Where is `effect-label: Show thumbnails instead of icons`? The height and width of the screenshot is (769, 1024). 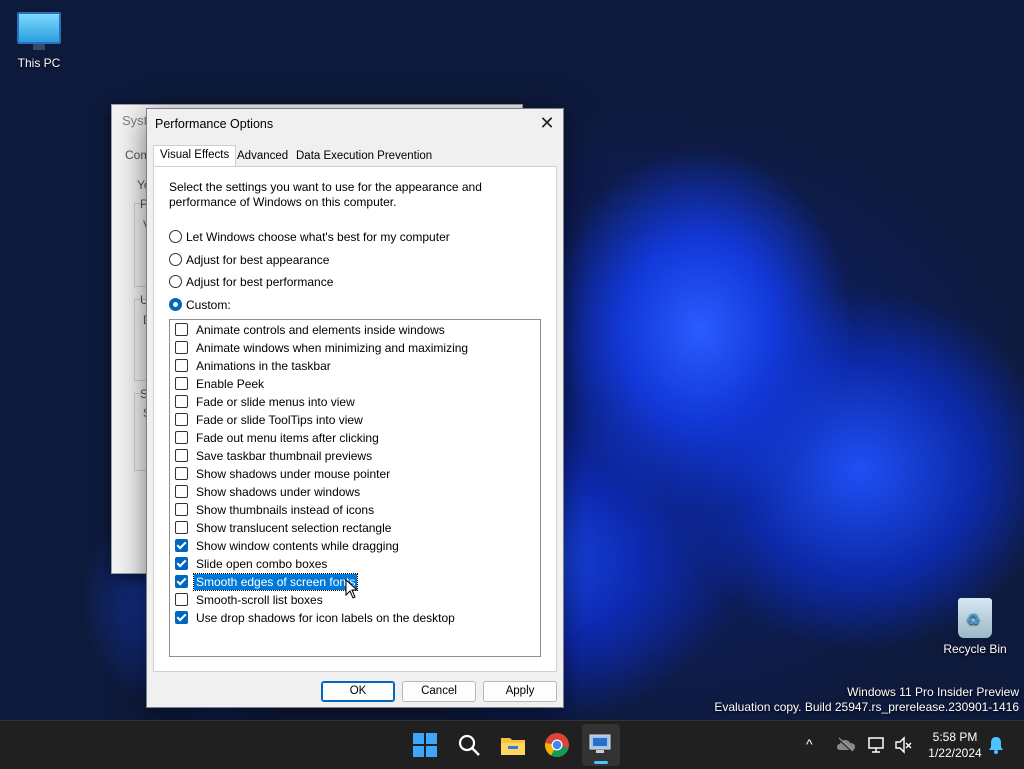 effect-label: Show thumbnails instead of icons is located at coordinates (285, 510).